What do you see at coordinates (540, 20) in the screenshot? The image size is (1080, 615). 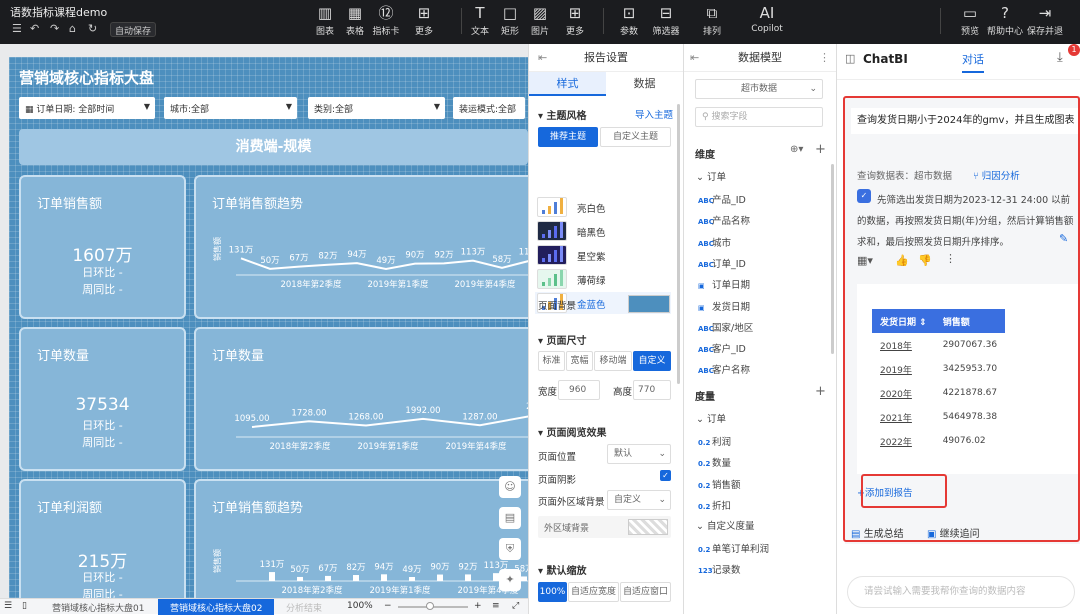 I see `toolbar-image-button: ▨ 图片` at bounding box center [540, 20].